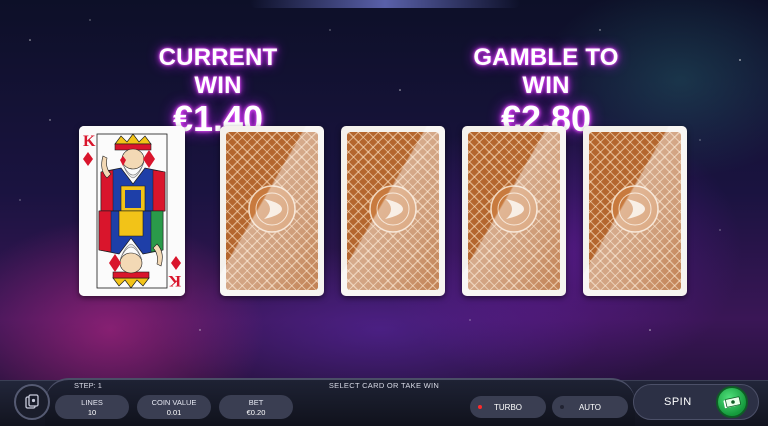 The height and width of the screenshot is (426, 768). I want to click on lines-label: LINES, so click(92, 402).